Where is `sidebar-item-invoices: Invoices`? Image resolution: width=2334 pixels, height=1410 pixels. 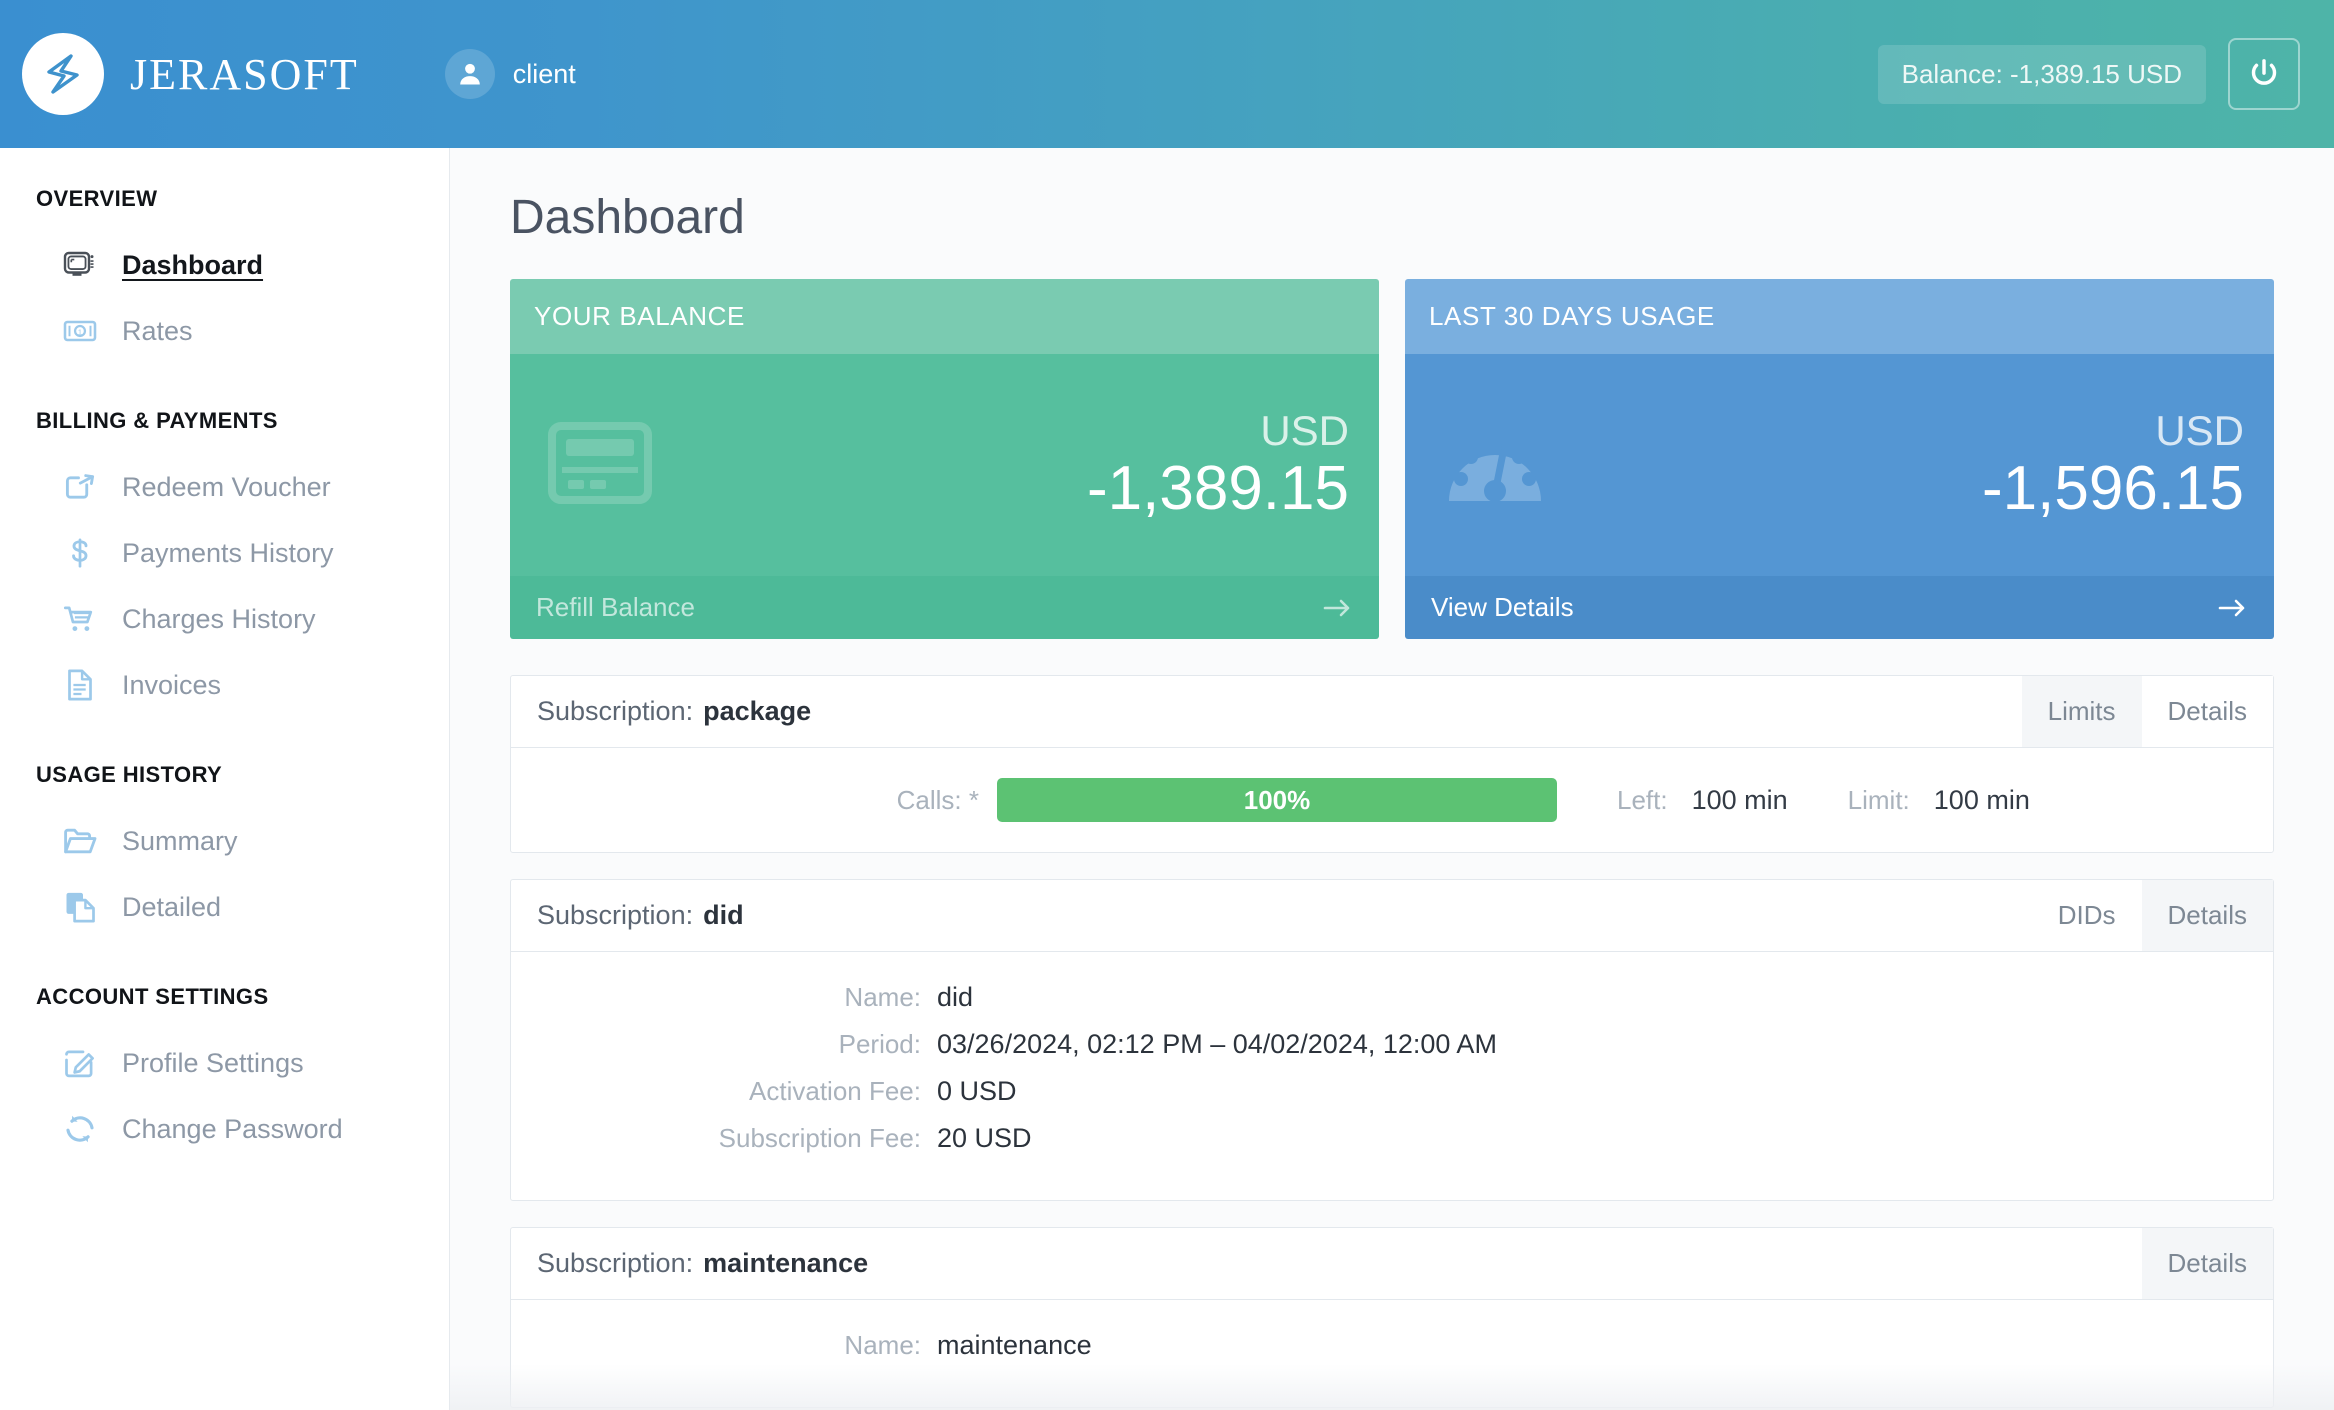 sidebar-item-invoices: Invoices is located at coordinates (224, 685).